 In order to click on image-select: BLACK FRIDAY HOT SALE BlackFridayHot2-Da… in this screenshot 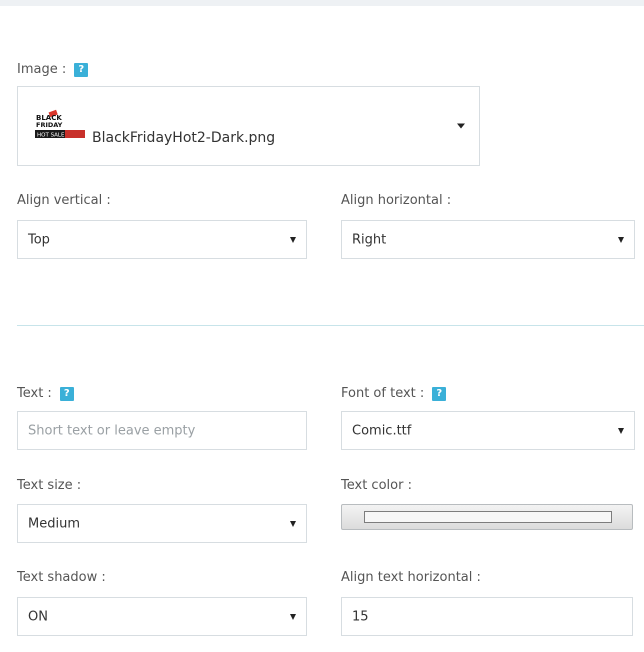, I will do `click(248, 126)`.